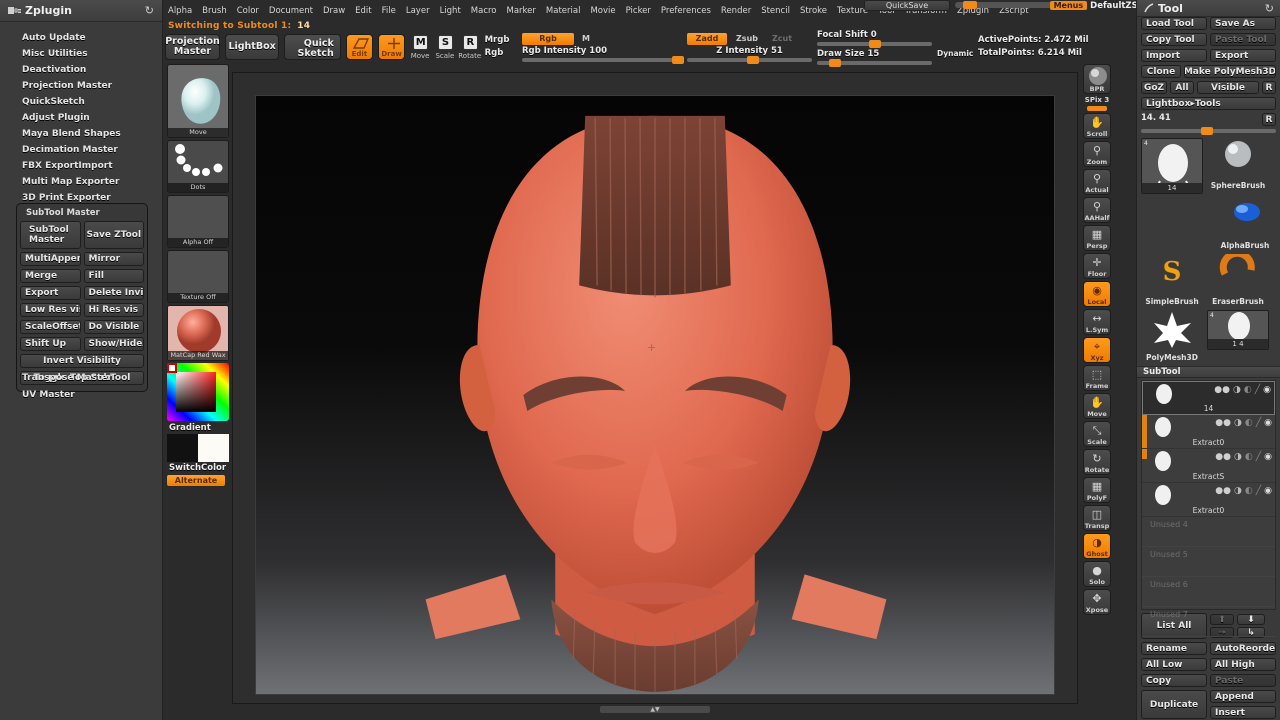  I want to click on texture-slot: Texture Off, so click(198, 276).